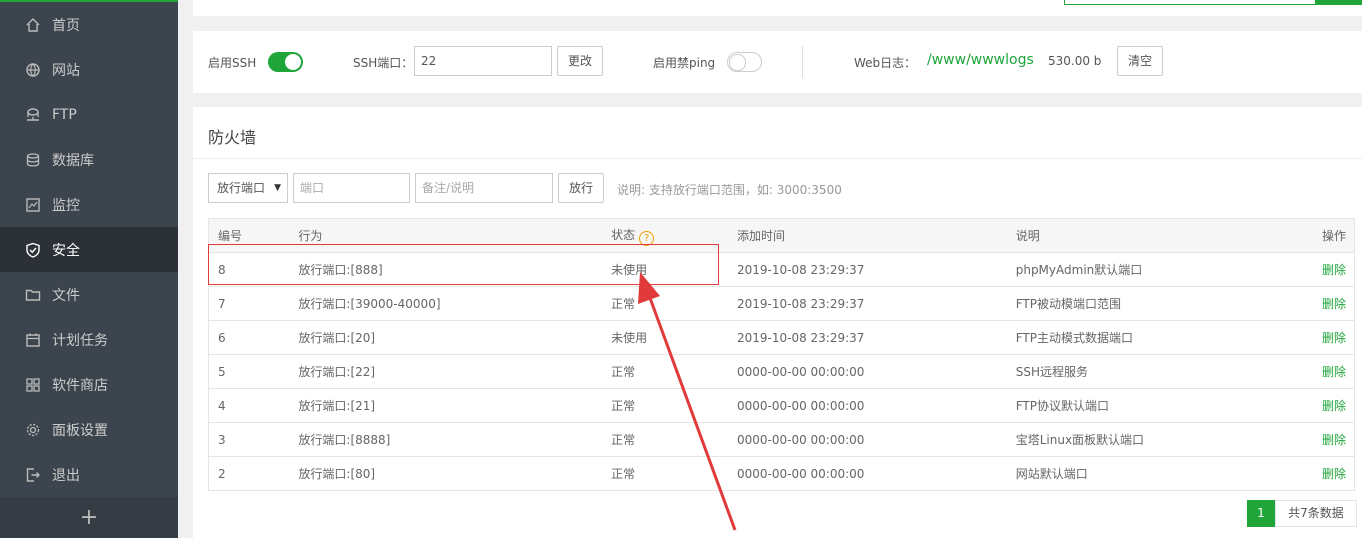 The image size is (1362, 538). Describe the element at coordinates (89, 204) in the screenshot. I see `sidebar-item-monitor: 监控` at that location.